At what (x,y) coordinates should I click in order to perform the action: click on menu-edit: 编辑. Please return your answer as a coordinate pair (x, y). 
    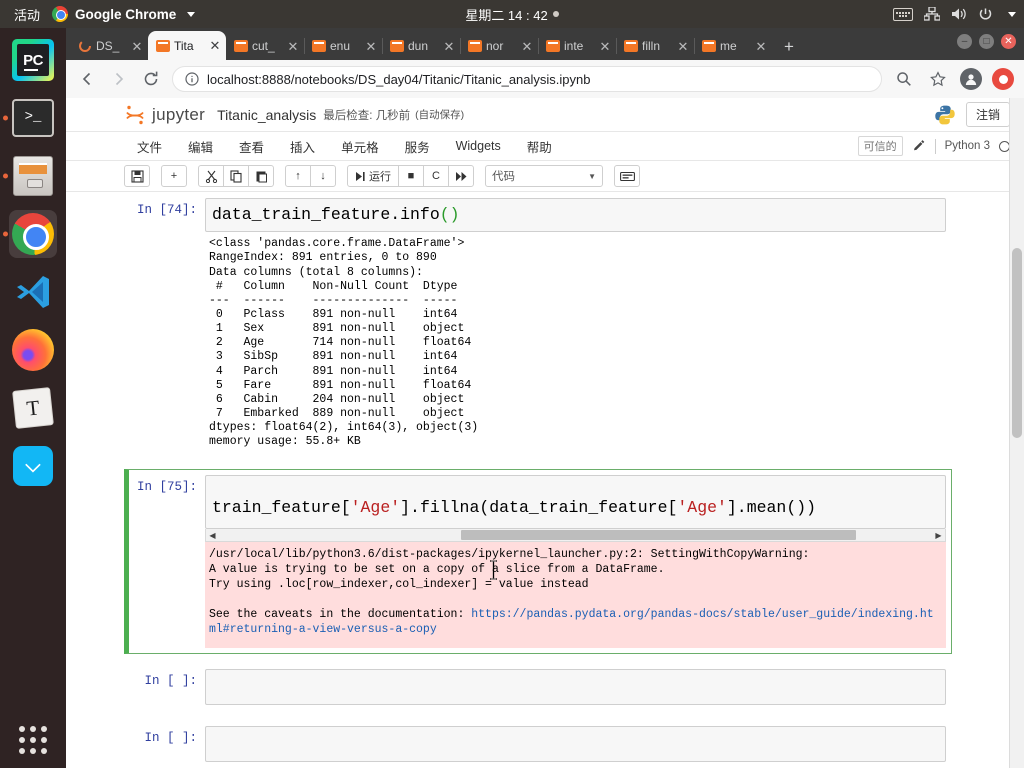
    Looking at the image, I should click on (200, 146).